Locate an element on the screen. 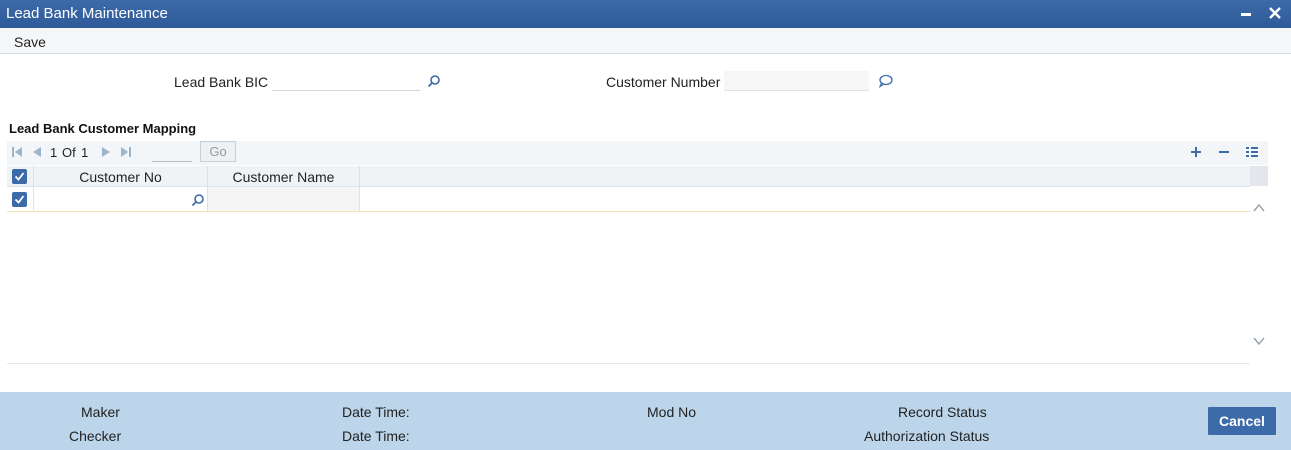  column-header-customer-name: Customer Name is located at coordinates (283, 177).